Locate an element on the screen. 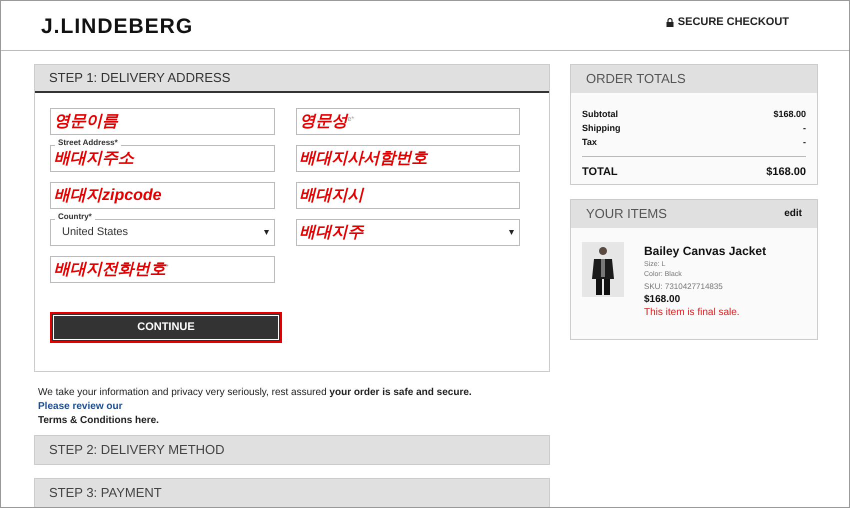 The image size is (850, 508). field-label: Street Address* is located at coordinates (88, 143).